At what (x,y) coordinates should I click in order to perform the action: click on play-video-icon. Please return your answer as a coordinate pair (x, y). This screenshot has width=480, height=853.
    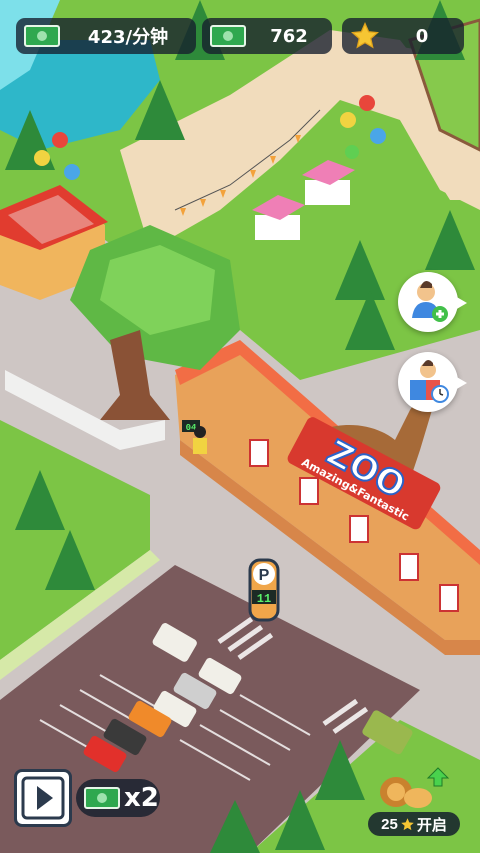
    Looking at the image, I should click on (43, 798).